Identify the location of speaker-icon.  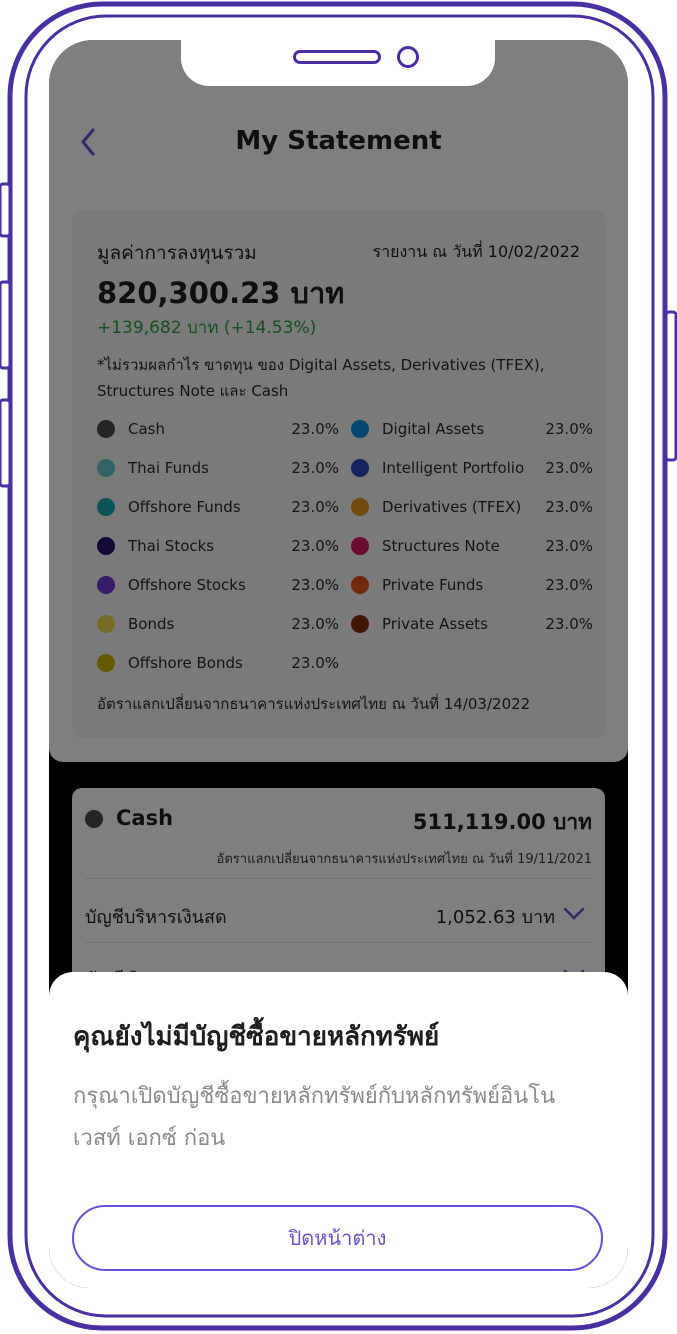
(337, 57).